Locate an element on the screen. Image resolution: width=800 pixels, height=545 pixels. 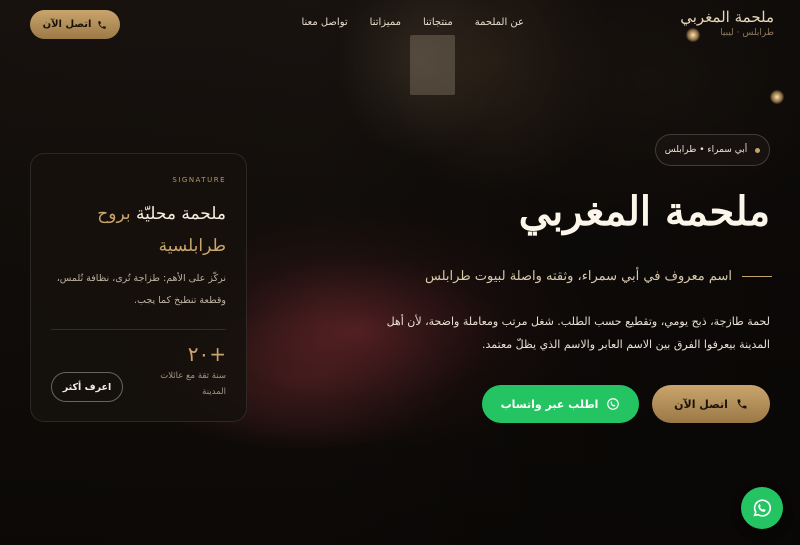
call-now-button: اتصل الآن is located at coordinates (711, 404).